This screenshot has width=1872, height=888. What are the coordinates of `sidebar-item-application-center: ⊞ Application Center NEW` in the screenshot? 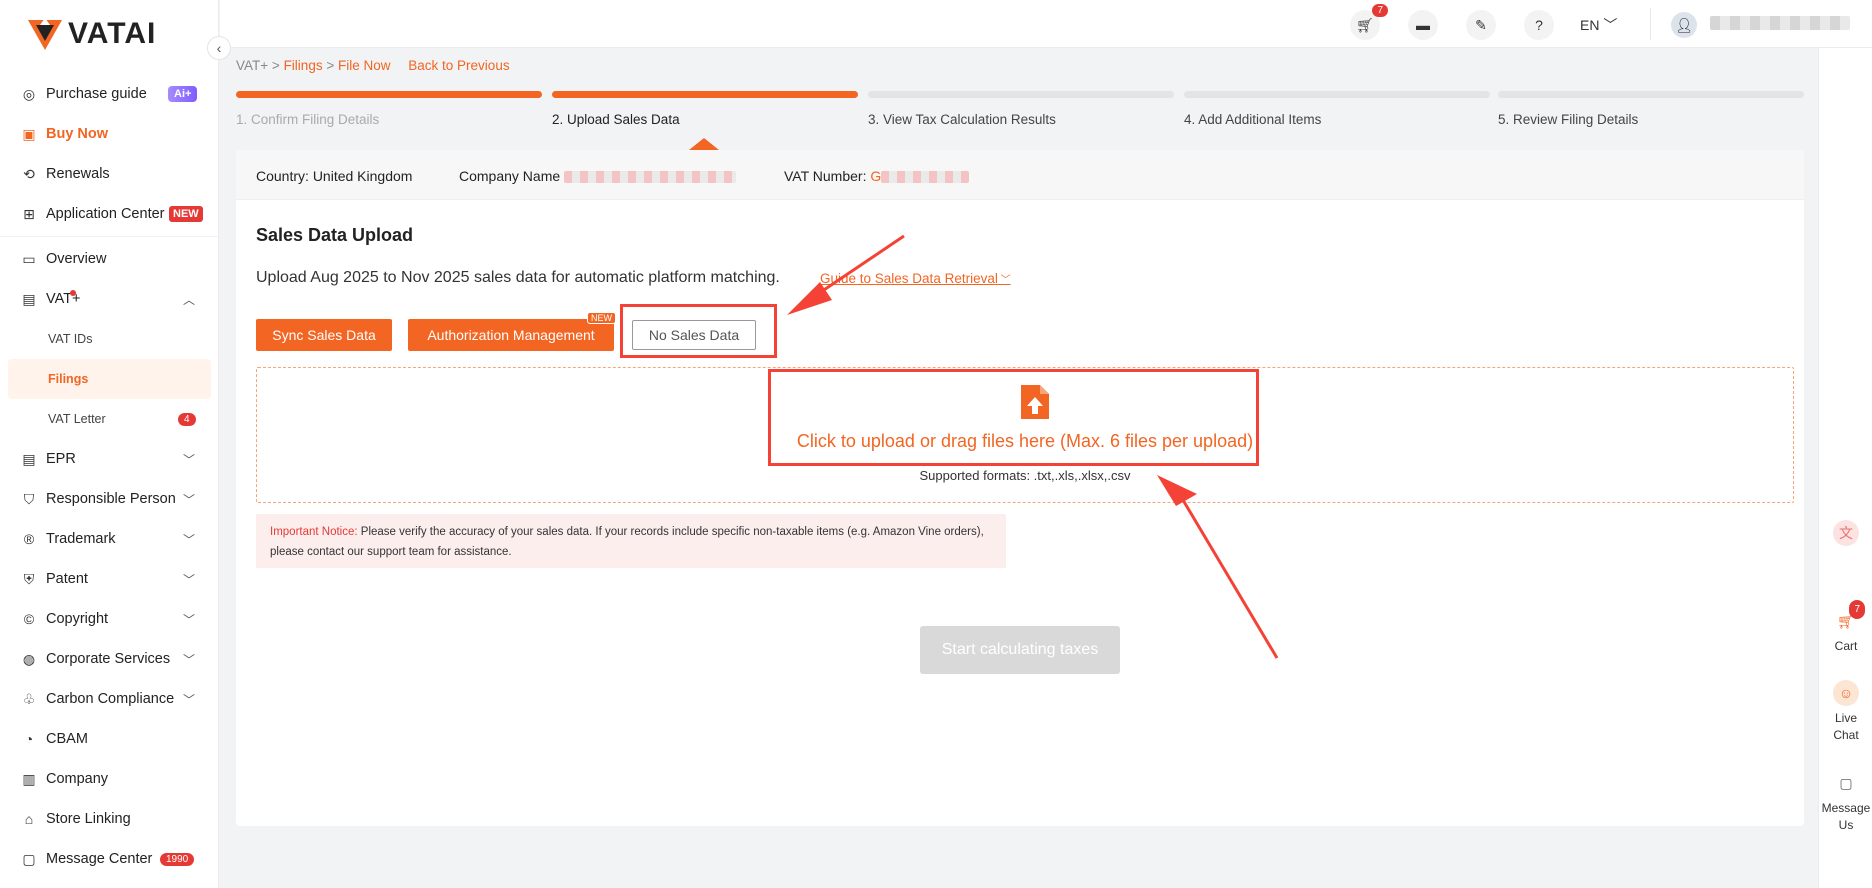 It's located at (109, 214).